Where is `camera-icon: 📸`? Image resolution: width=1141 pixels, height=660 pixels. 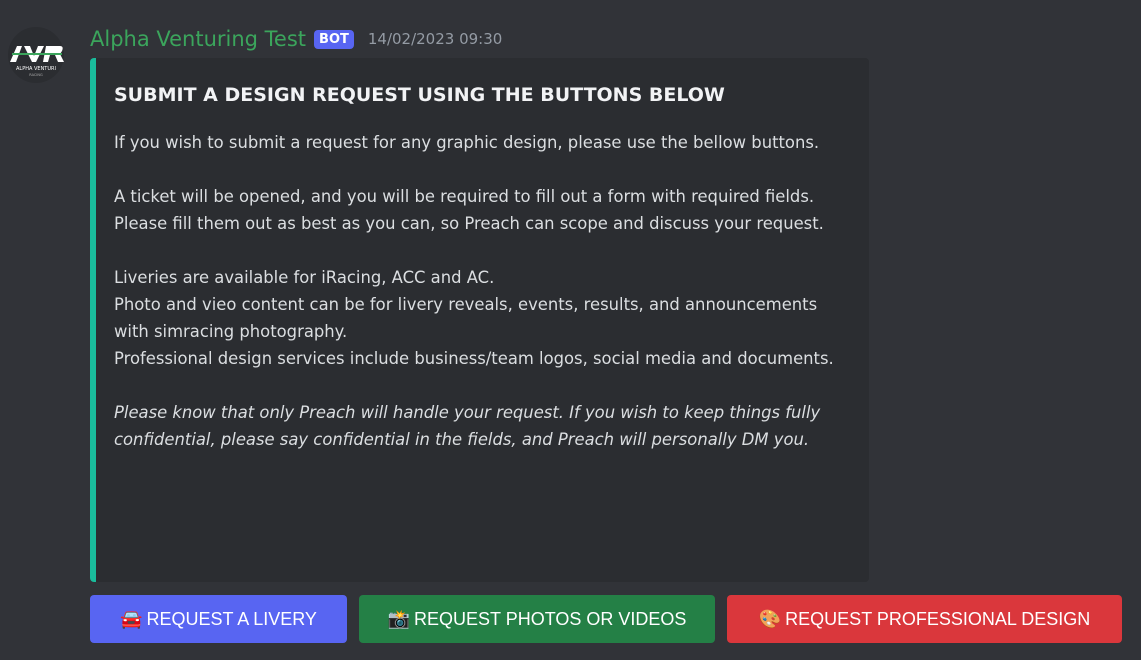
camera-icon: 📸 is located at coordinates (399, 619).